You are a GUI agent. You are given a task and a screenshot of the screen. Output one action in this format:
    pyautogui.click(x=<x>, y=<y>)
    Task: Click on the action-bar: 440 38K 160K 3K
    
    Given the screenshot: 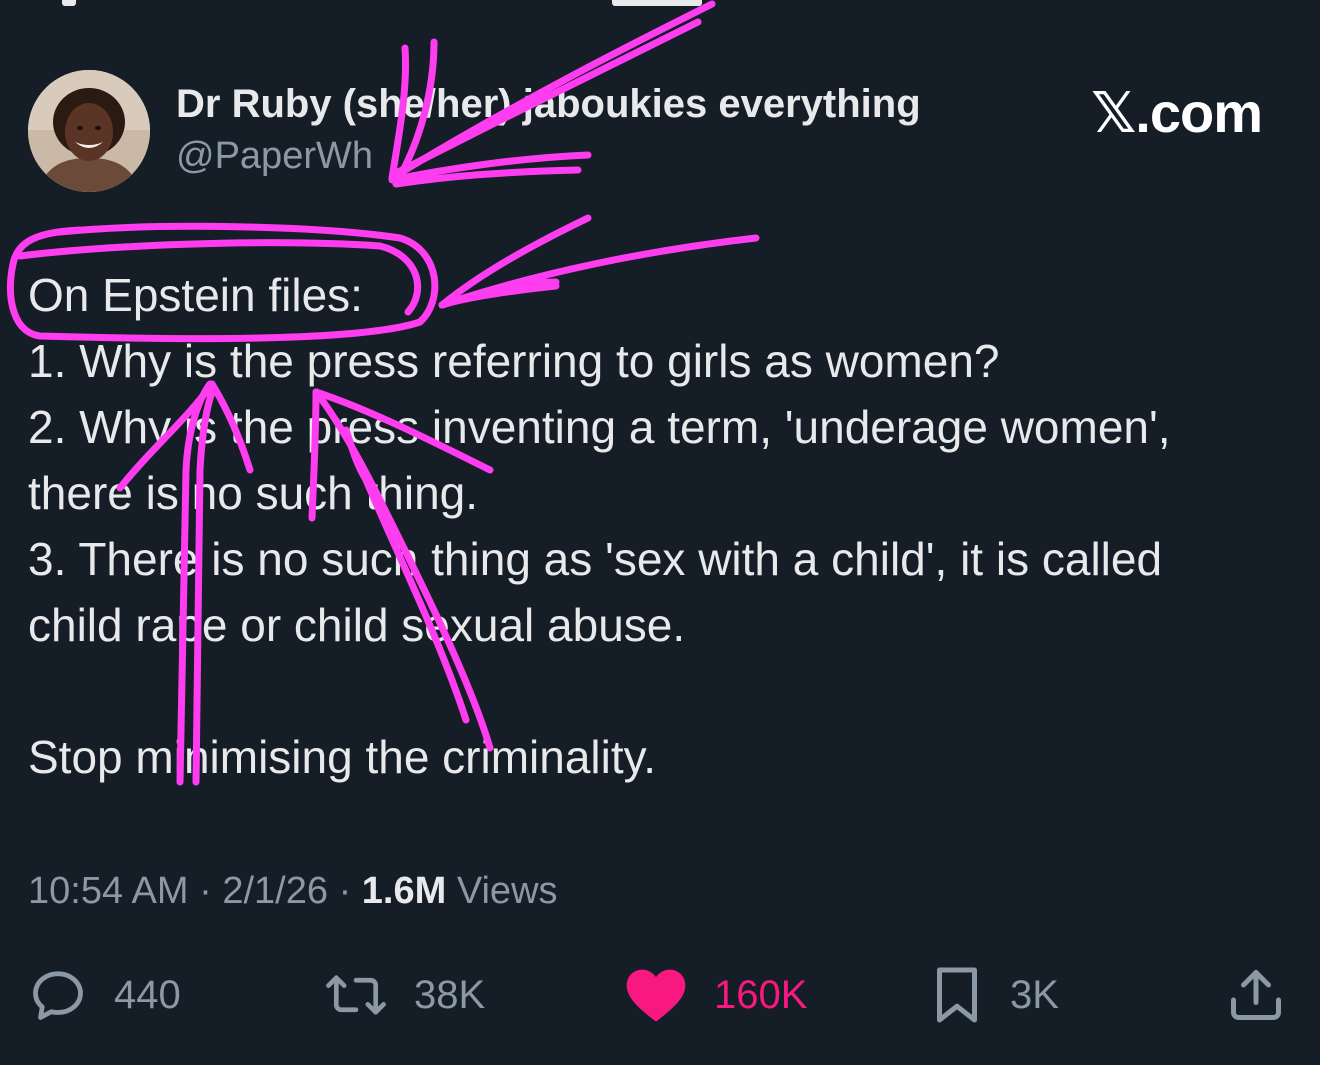 What is the action you would take?
    pyautogui.click(x=660, y=995)
    